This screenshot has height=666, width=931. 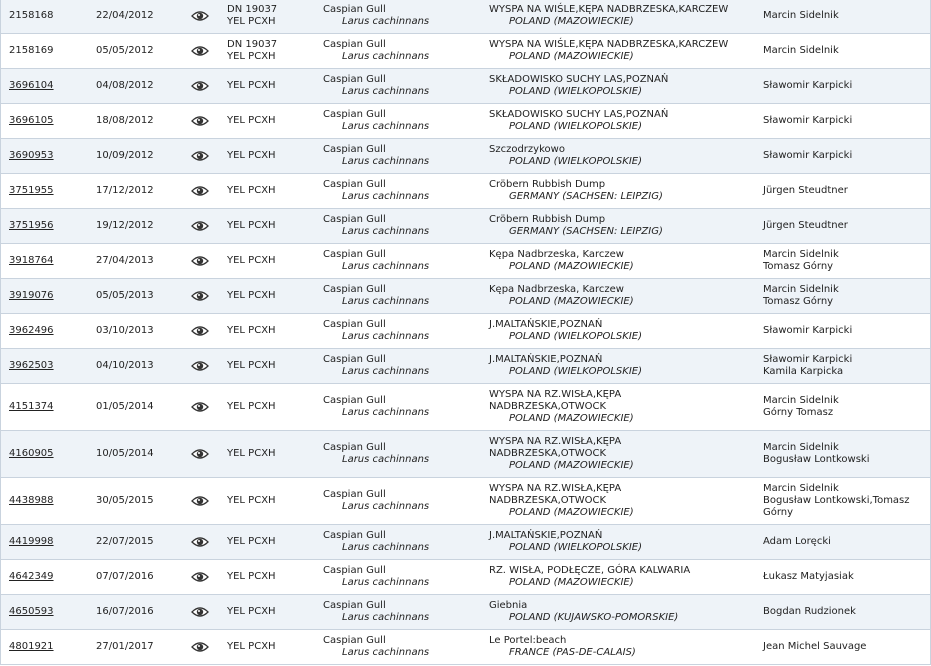 I want to click on observer-name: Adam Loręcki, so click(x=797, y=541).